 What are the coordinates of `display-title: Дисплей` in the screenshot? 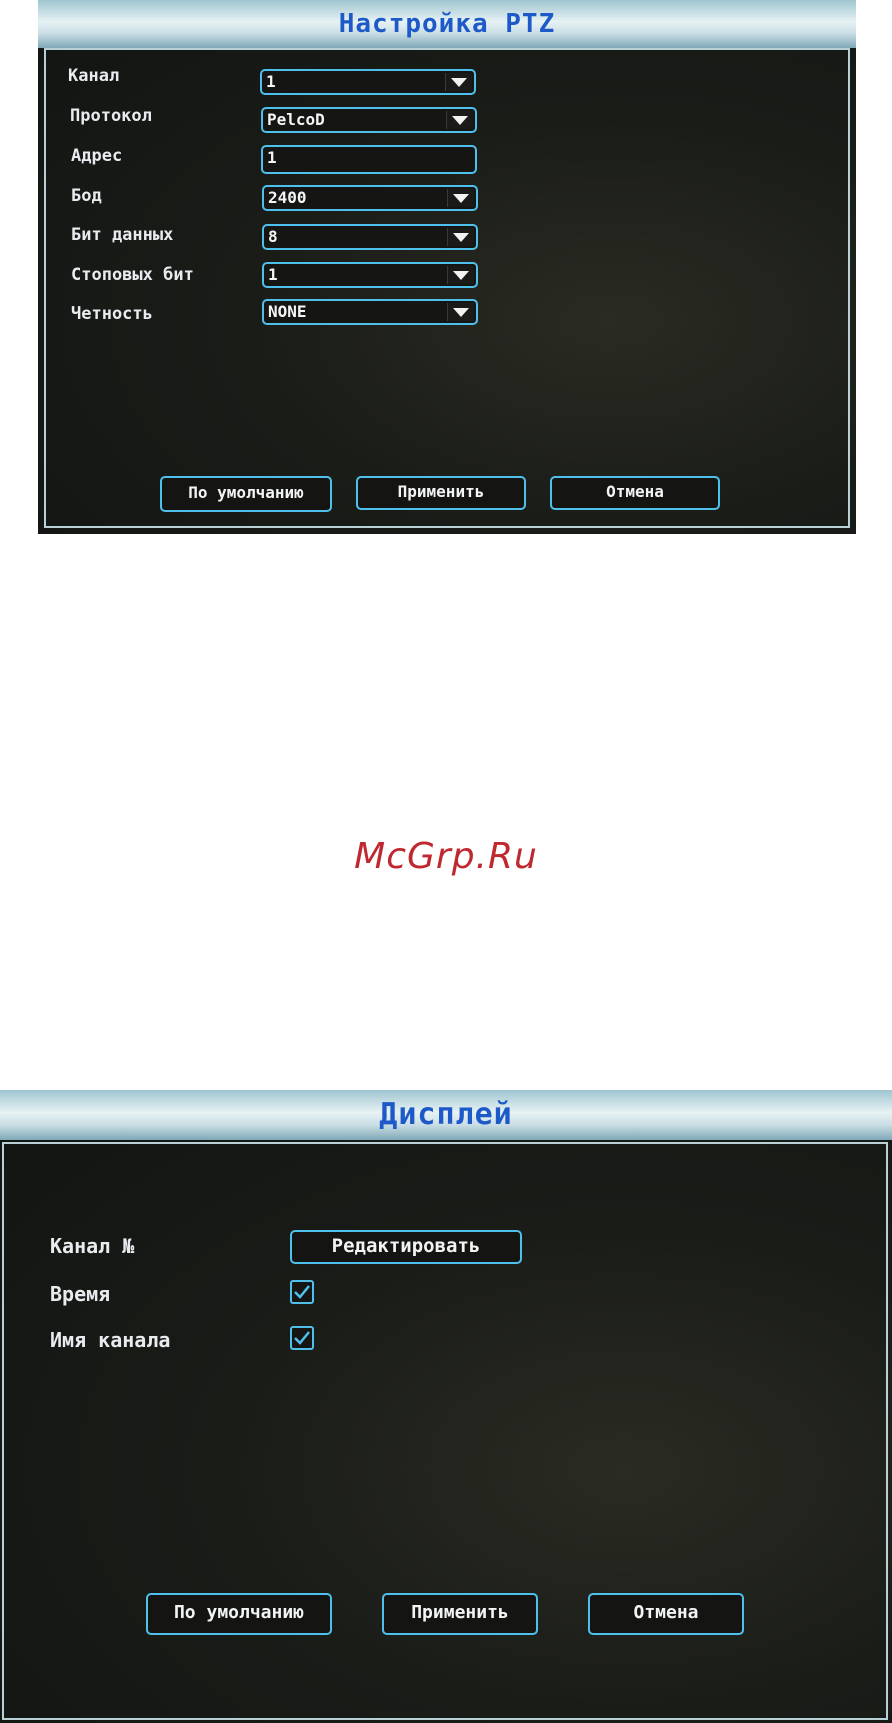 It's located at (446, 1114).